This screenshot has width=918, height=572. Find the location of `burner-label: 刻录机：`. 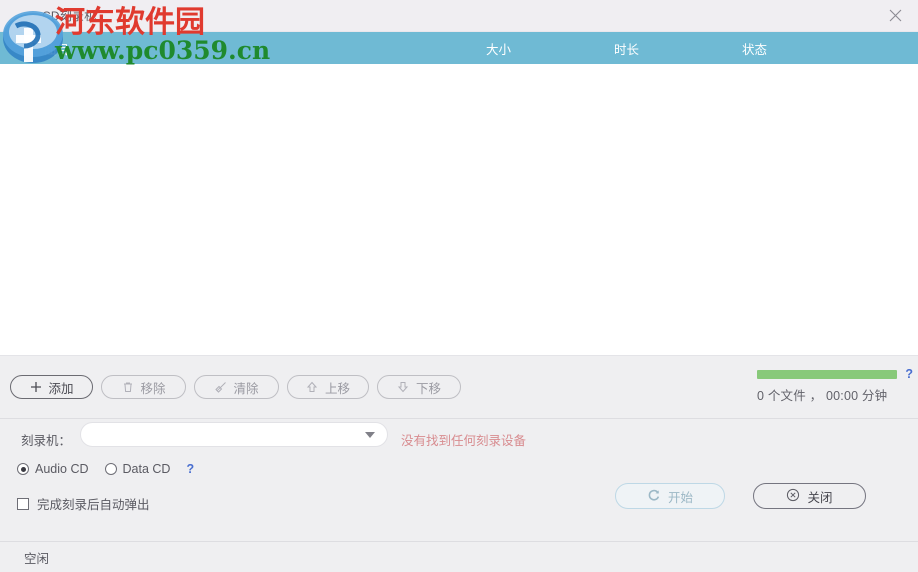

burner-label: 刻录机： is located at coordinates (46, 441).